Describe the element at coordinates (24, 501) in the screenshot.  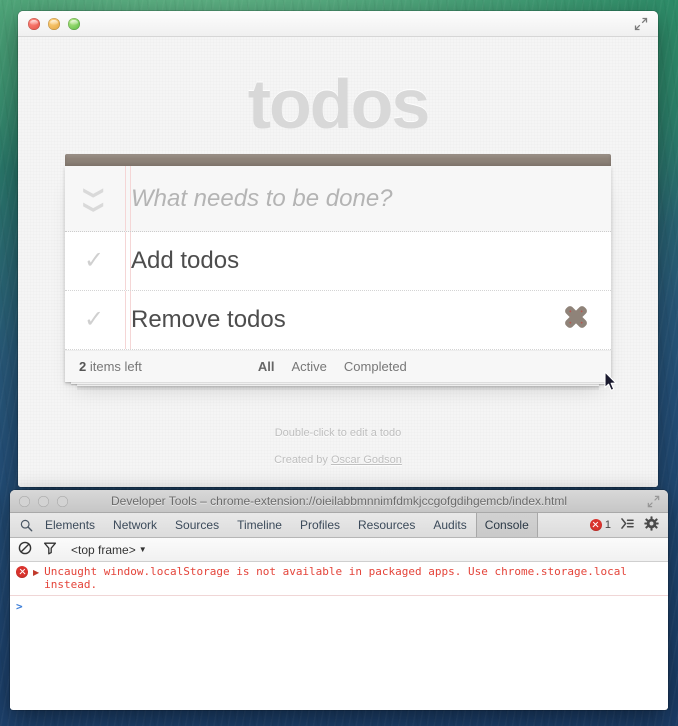
I see `devtools-close-button` at that location.